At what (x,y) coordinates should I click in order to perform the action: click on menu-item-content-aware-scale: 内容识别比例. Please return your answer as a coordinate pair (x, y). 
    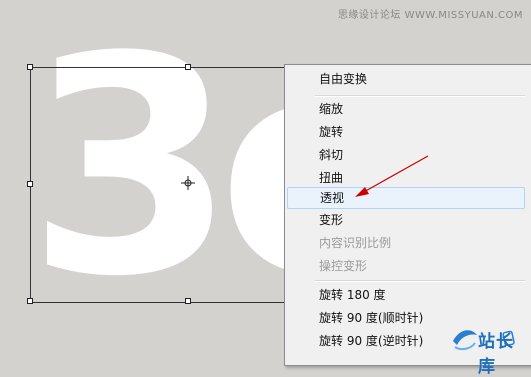
    Looking at the image, I should click on (355, 243).